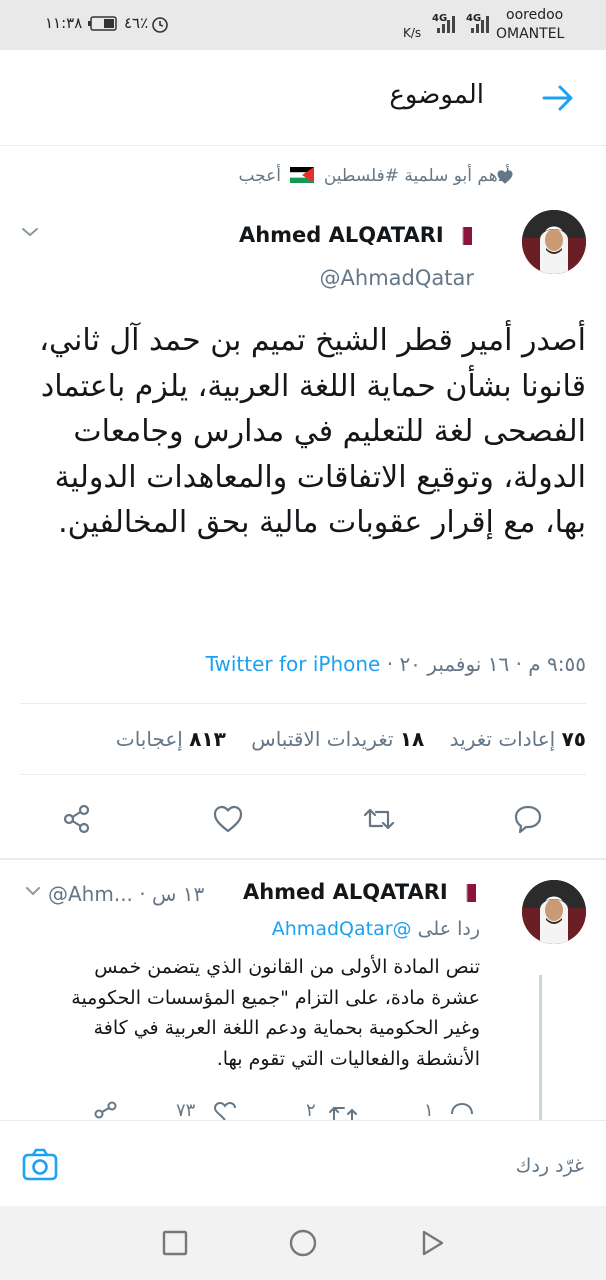  What do you see at coordinates (436, 95) in the screenshot?
I see `page-title: الموضوع` at bounding box center [436, 95].